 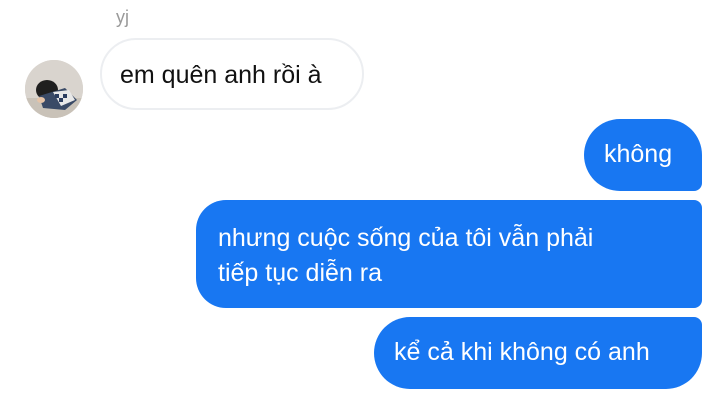 What do you see at coordinates (221, 75) in the screenshot?
I see `message-text: em quên anh rồi à` at bounding box center [221, 75].